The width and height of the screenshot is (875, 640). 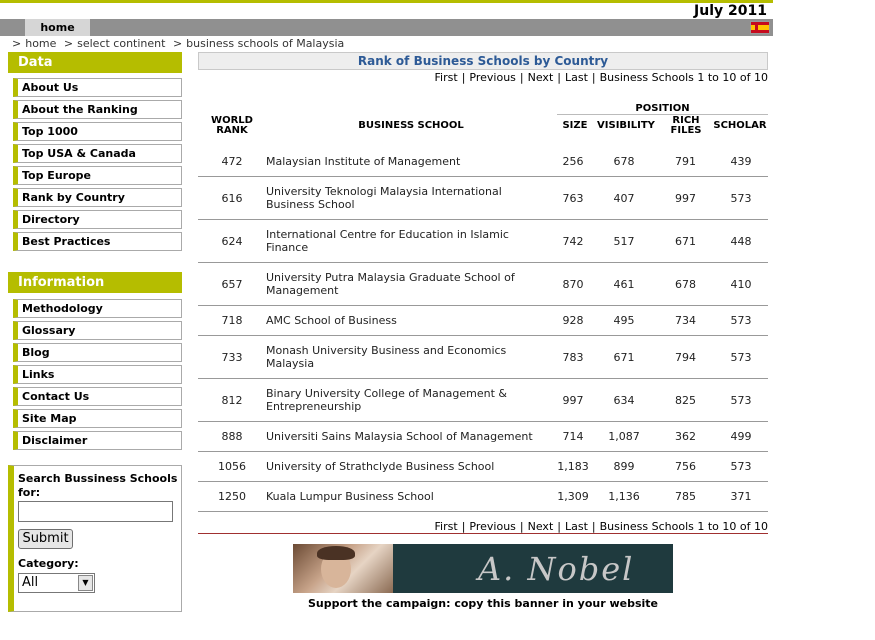 What do you see at coordinates (97, 352) in the screenshot?
I see `nav-blog: Blog` at bounding box center [97, 352].